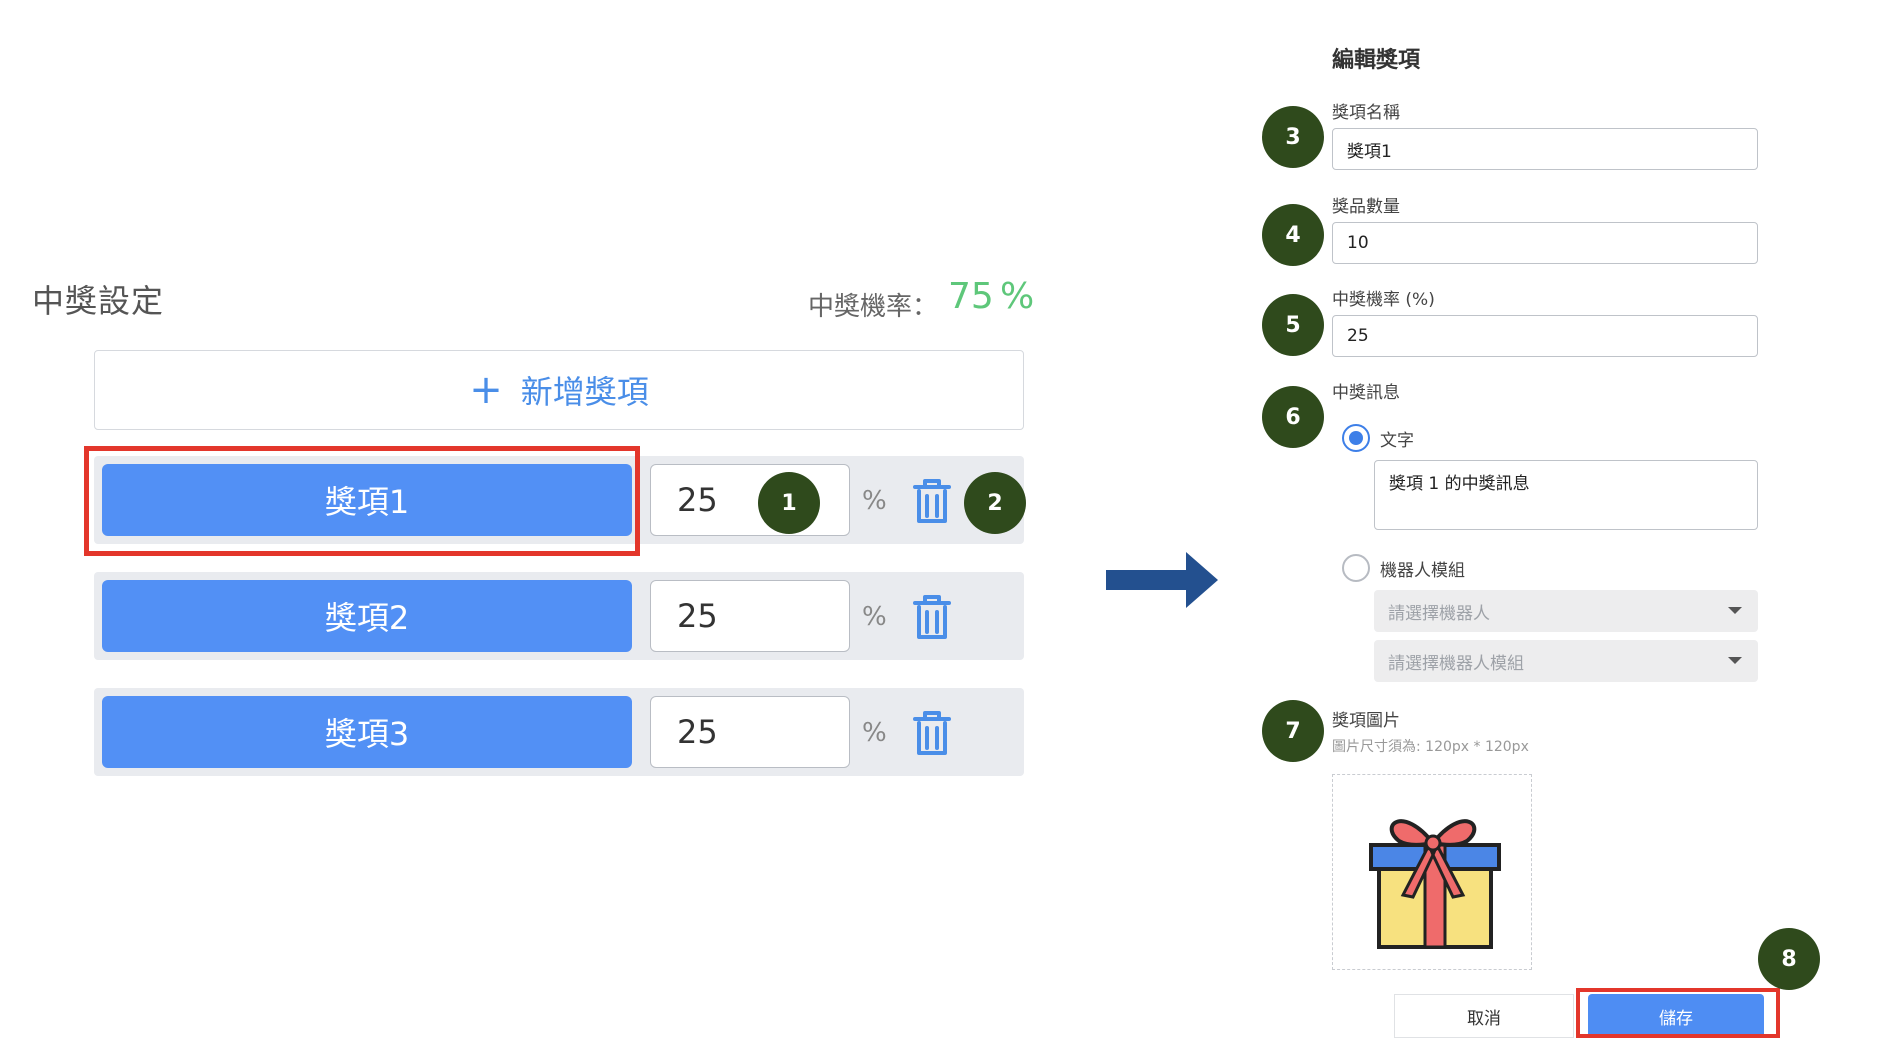 This screenshot has width=1886, height=1038. I want to click on gift-icon, so click(1435, 884).